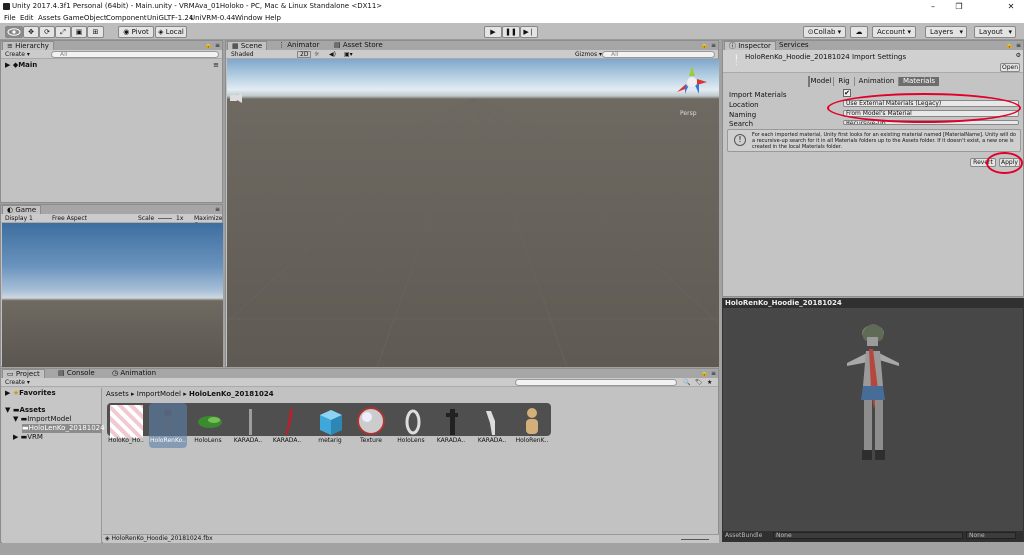 This screenshot has height=555, width=1024. I want to click on minimize-button: –, so click(933, 6).